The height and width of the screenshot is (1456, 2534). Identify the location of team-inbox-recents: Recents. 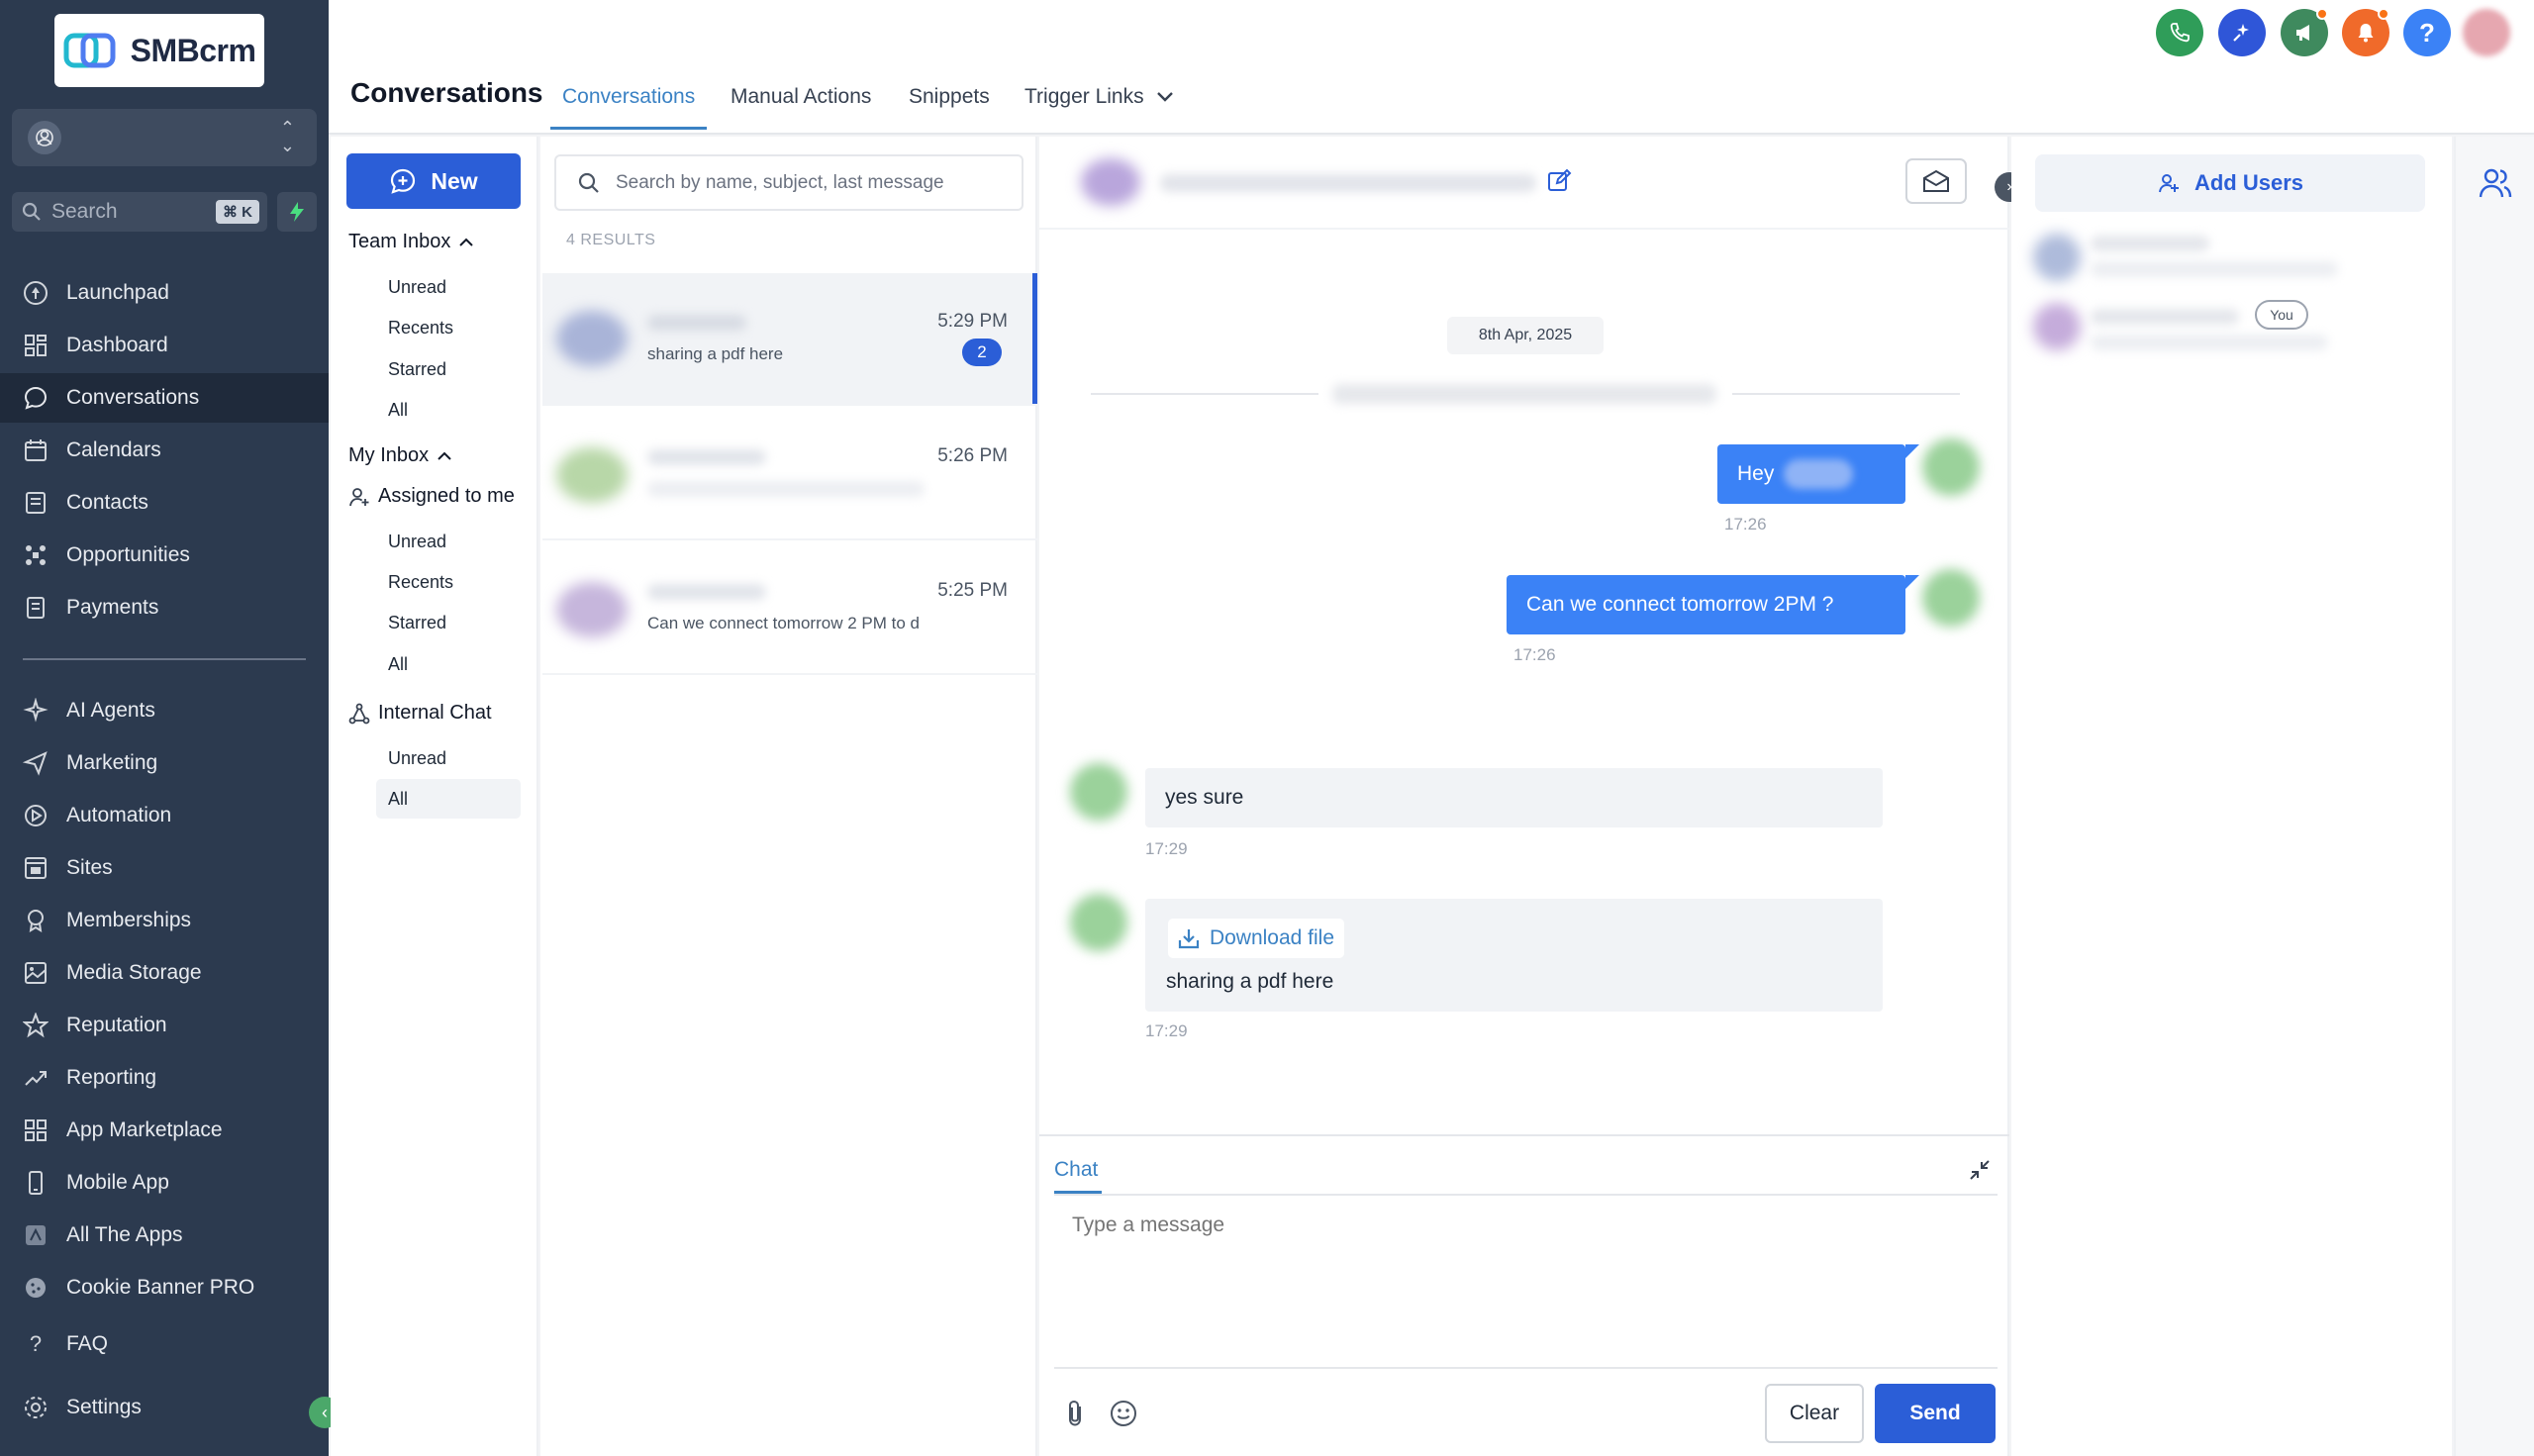
(420, 328).